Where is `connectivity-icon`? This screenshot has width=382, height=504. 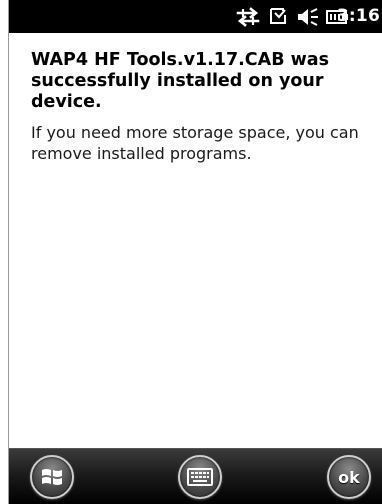 connectivity-icon is located at coordinates (248, 17).